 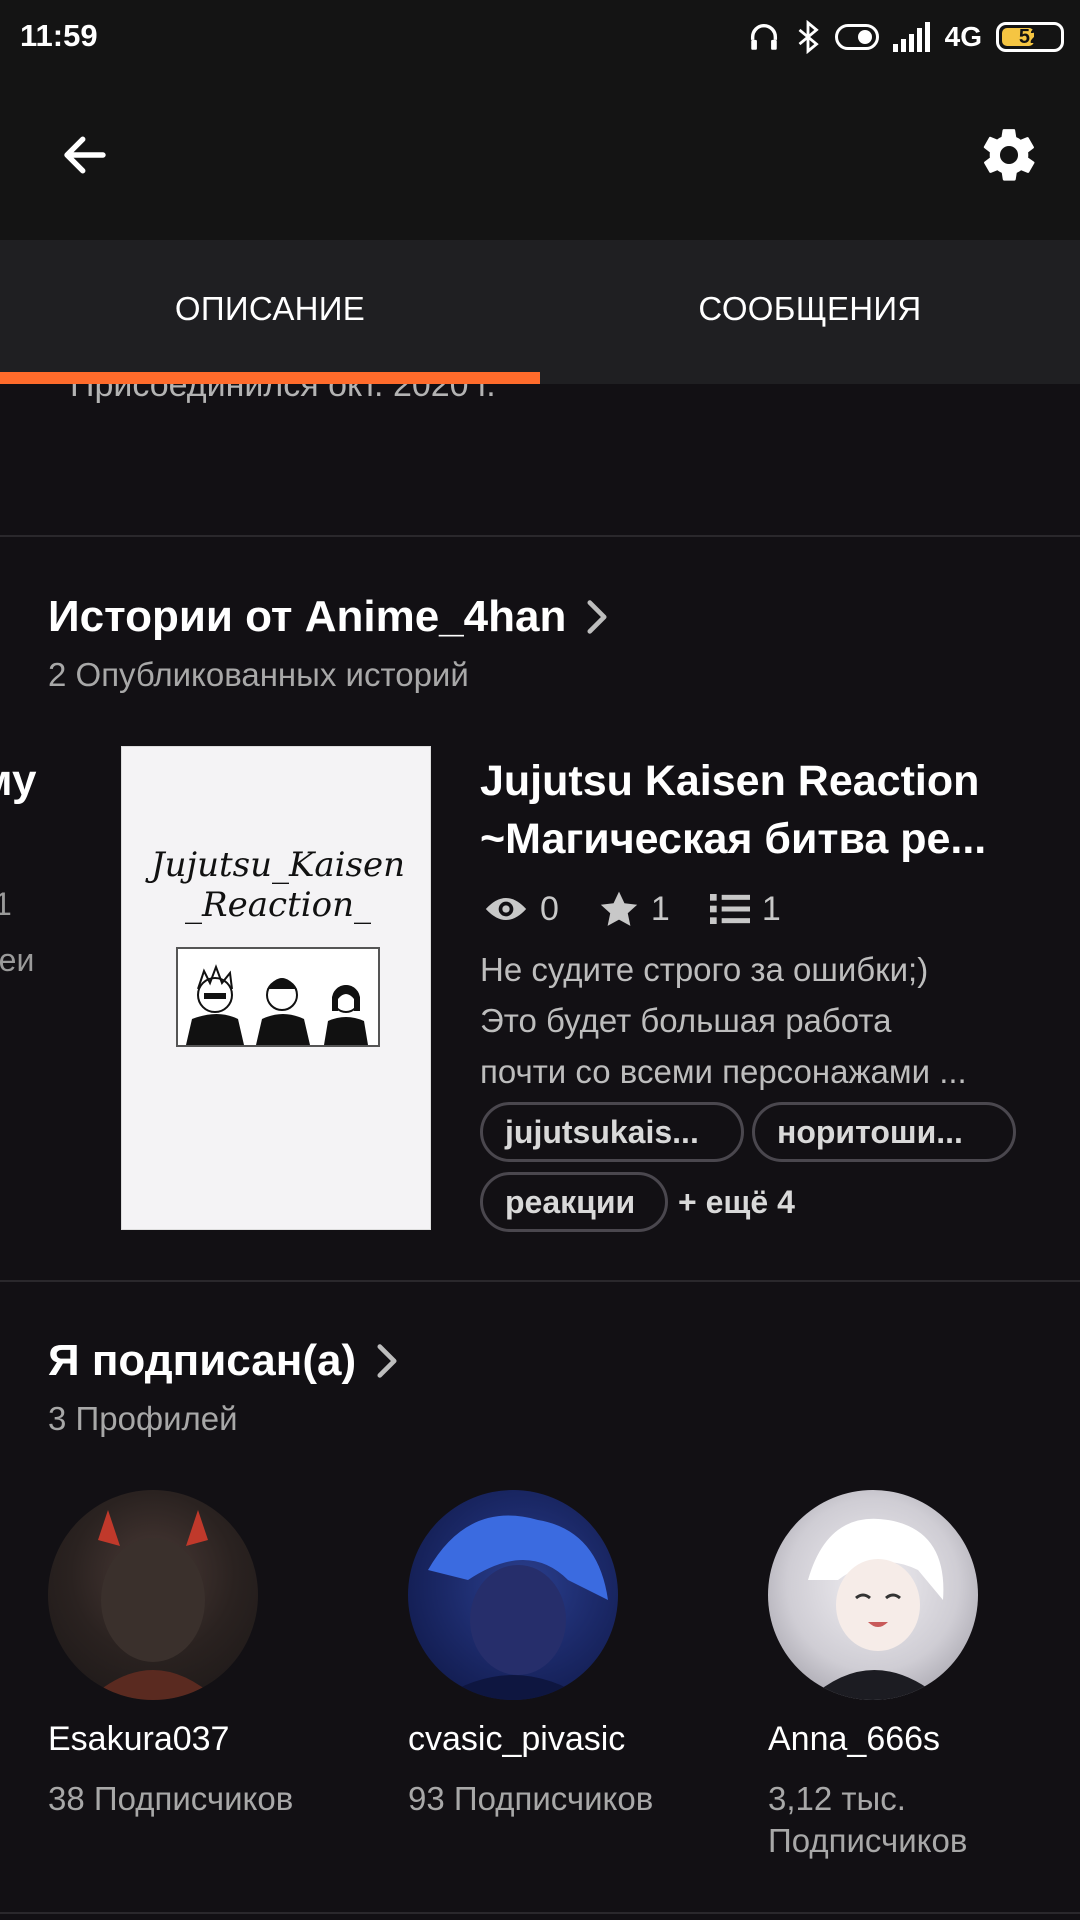 I want to click on profile-name: Esakura037, so click(x=138, y=1739).